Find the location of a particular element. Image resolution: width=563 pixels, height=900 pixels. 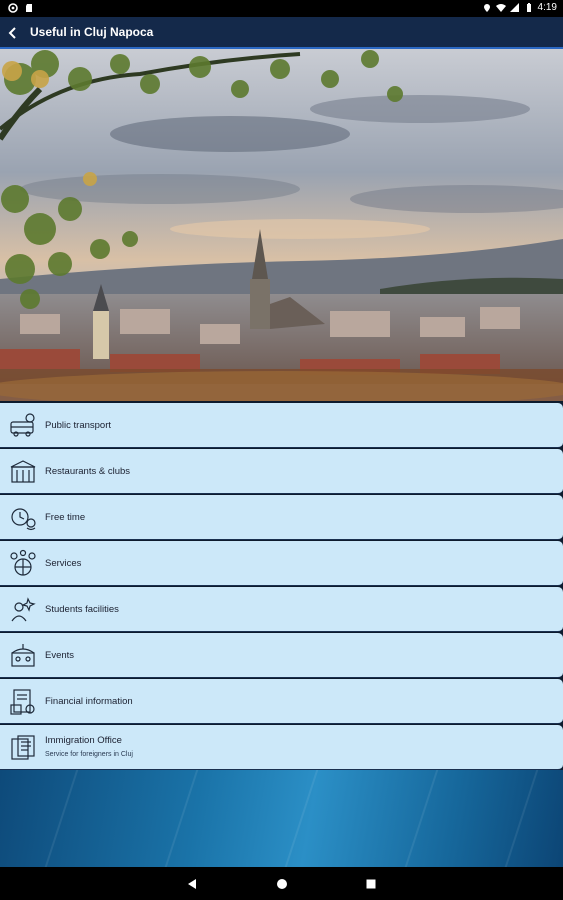

menu-item-restaurants: Restaurants & clubs is located at coordinates (281, 471).